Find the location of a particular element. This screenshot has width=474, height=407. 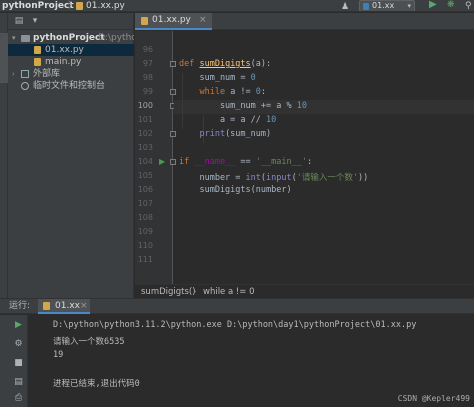

console-line: 19 is located at coordinates (58, 355).